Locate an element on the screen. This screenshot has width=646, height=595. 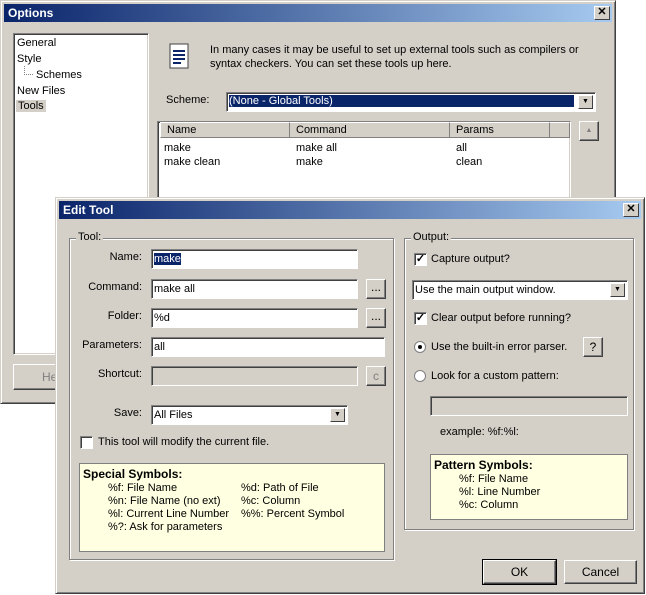
folder-label: Folder: is located at coordinates (124, 316).